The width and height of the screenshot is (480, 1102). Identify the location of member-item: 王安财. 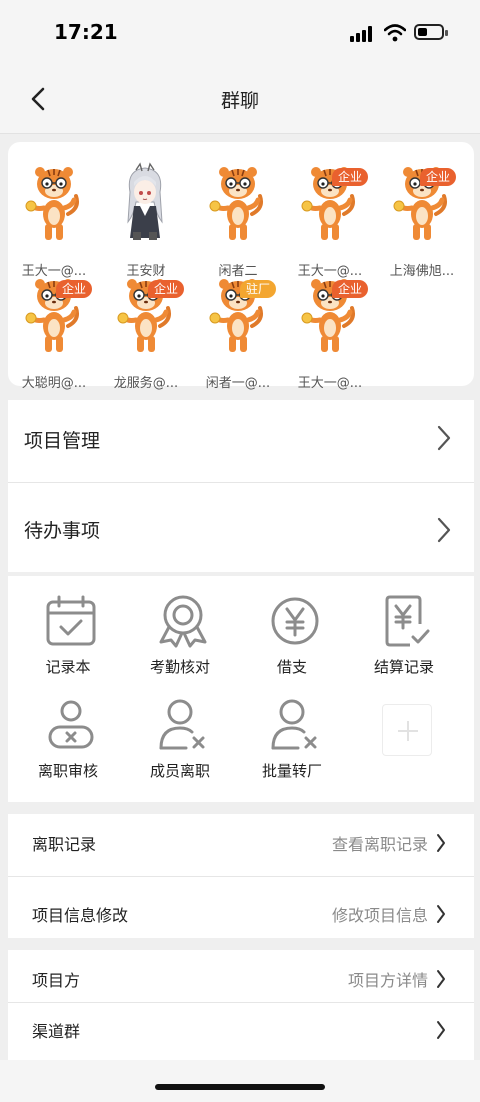
(146, 220).